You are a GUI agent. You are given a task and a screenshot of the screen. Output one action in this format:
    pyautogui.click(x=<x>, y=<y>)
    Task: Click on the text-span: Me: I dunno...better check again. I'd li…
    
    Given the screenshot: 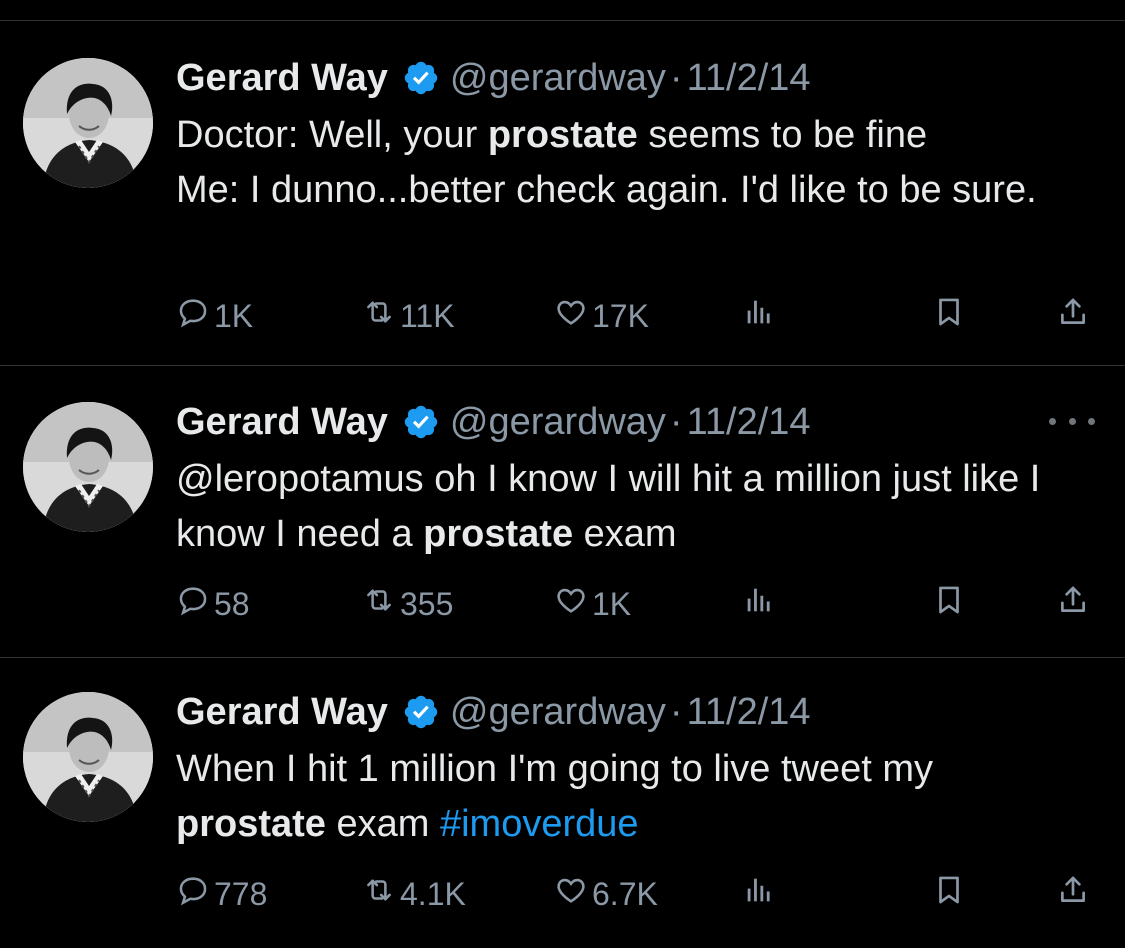 What is the action you would take?
    pyautogui.click(x=606, y=190)
    